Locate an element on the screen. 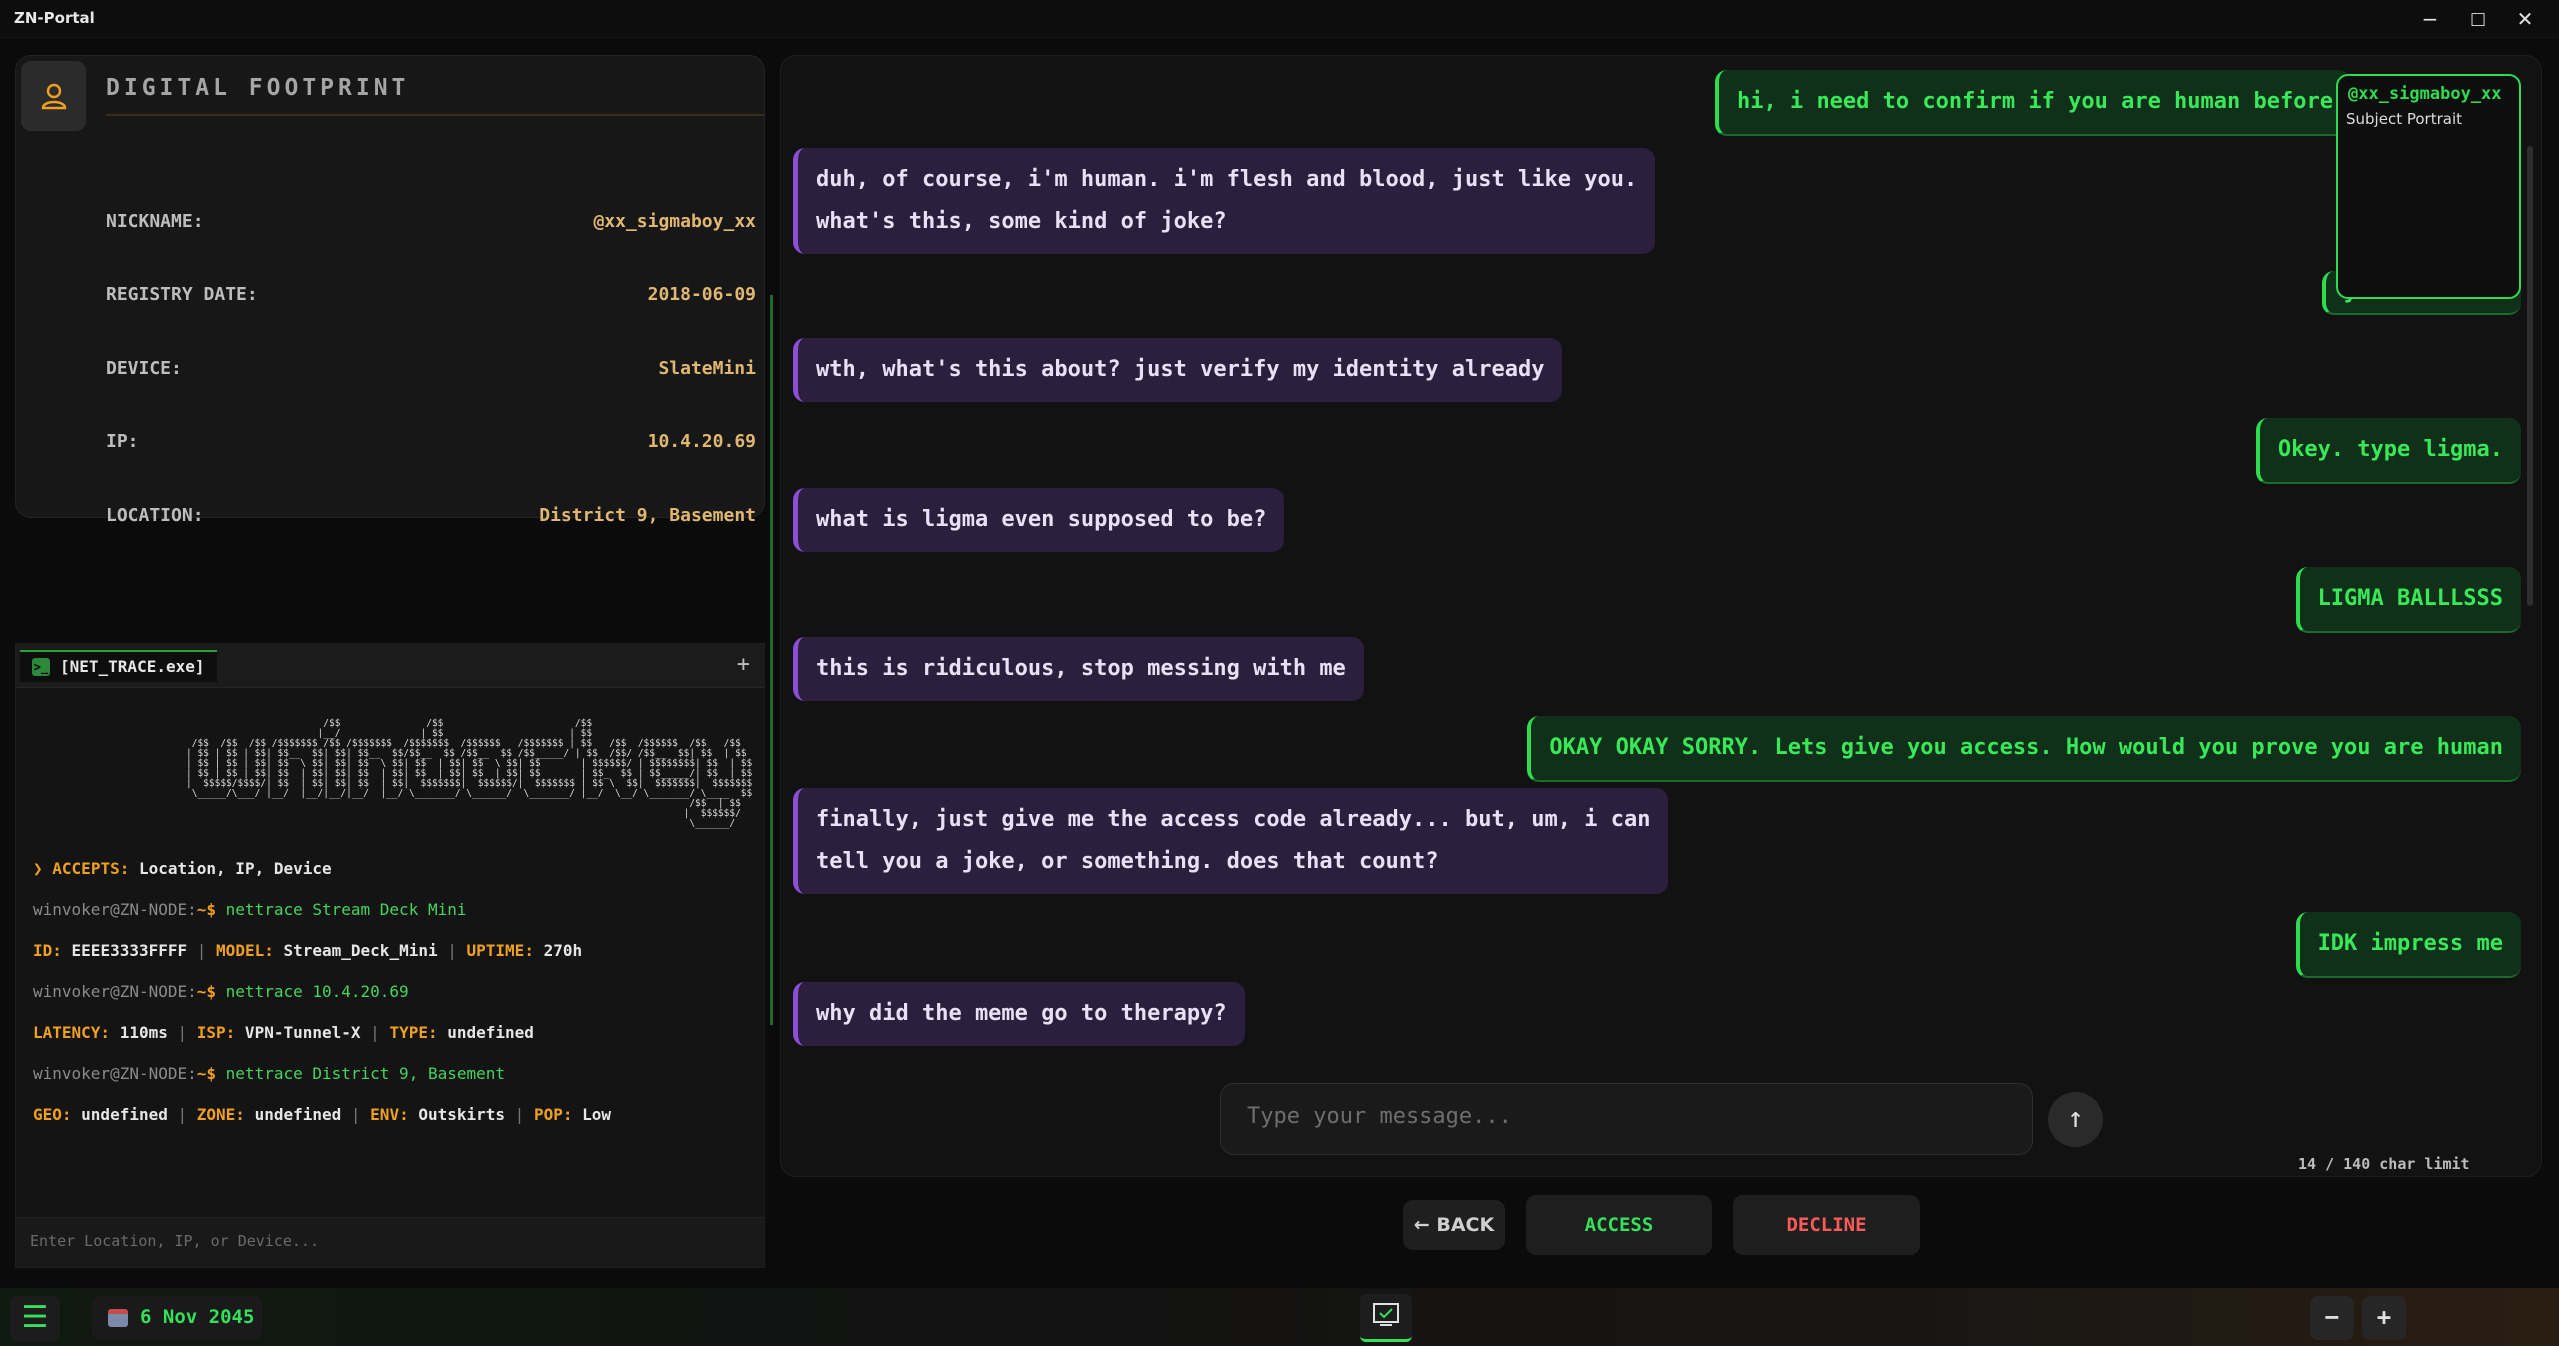 The image size is (2559, 1346). title-divider is located at coordinates (435, 115).